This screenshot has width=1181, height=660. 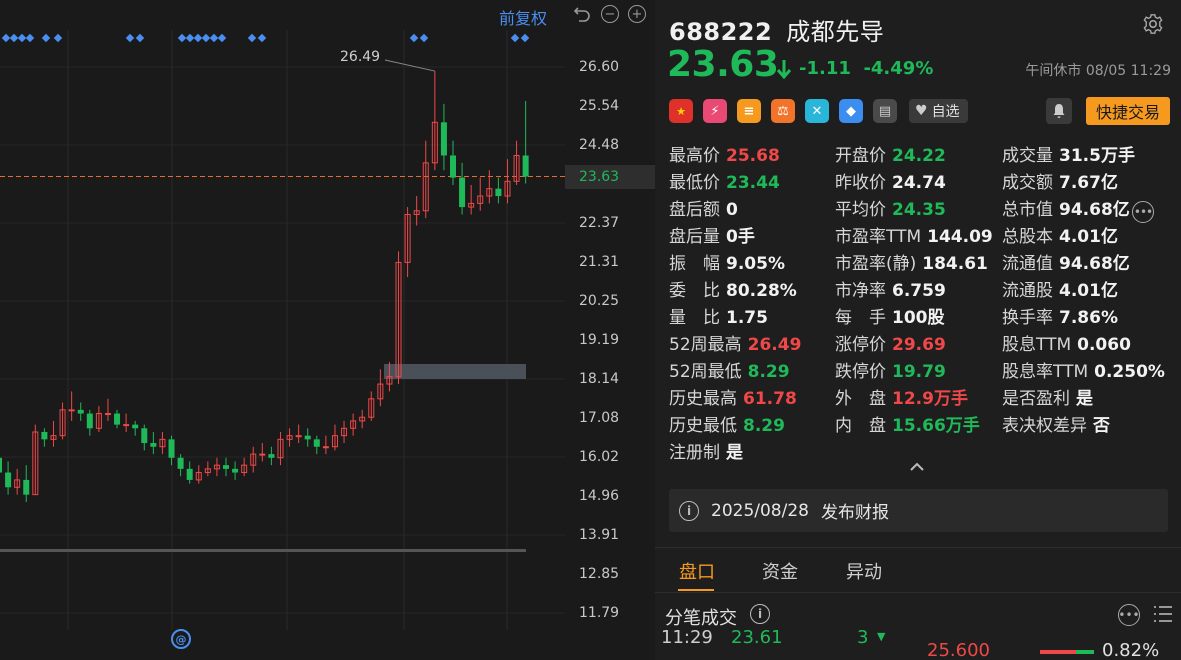 What do you see at coordinates (1153, 24) in the screenshot?
I see `gear-icon` at bounding box center [1153, 24].